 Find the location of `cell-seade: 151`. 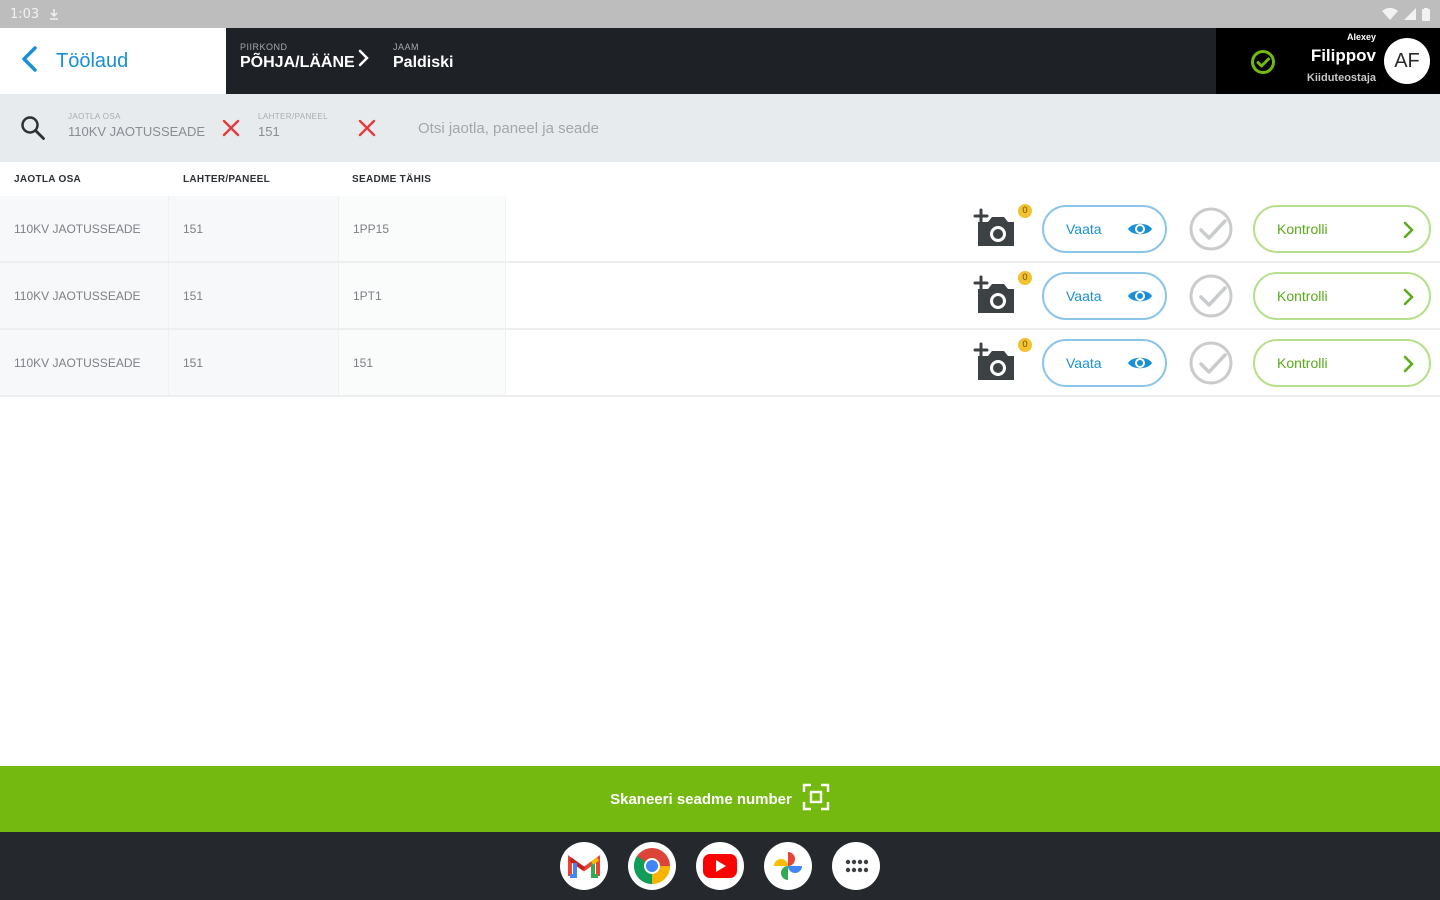

cell-seade: 151 is located at coordinates (422, 362).